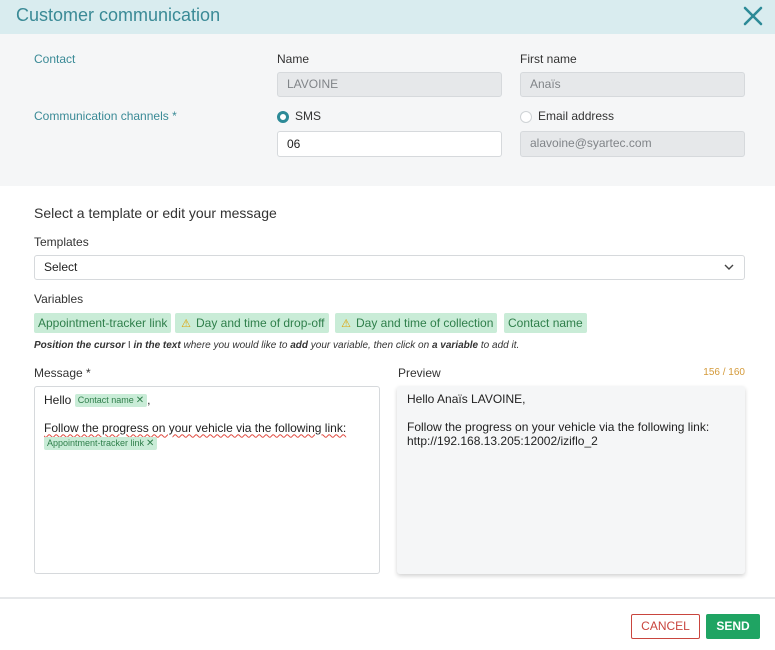 The width and height of the screenshot is (775, 650). I want to click on chip-contact-name: Contact name ✕, so click(111, 401).